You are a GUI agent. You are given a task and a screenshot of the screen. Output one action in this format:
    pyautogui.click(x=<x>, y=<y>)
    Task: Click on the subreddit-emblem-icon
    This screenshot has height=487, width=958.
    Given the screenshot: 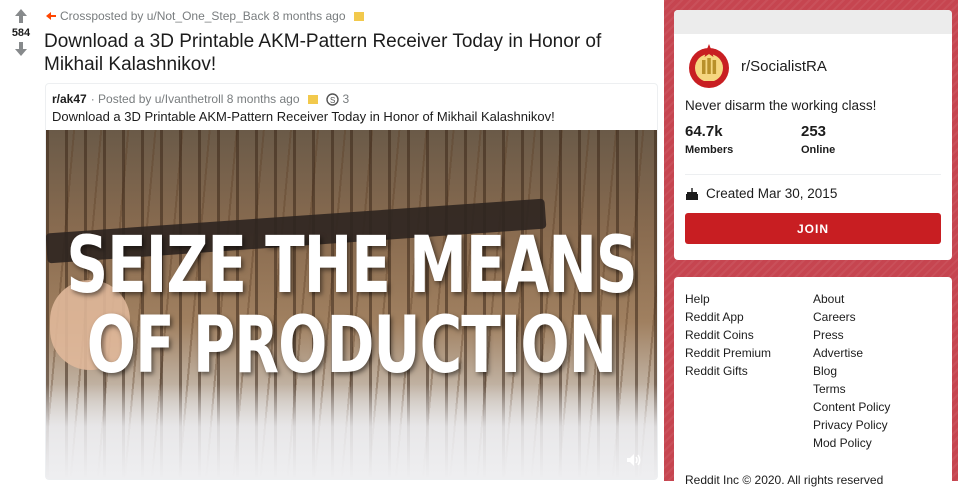 What is the action you would take?
    pyautogui.click(x=709, y=66)
    